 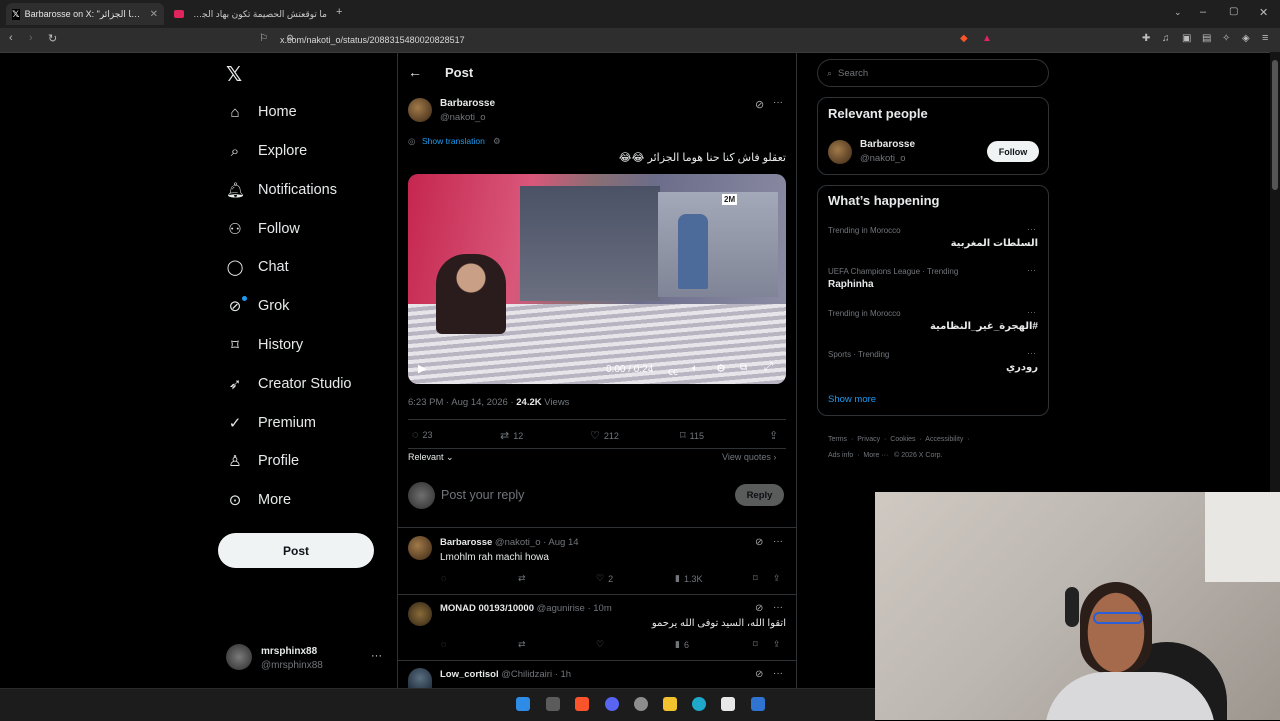 What do you see at coordinates (422, 368) in the screenshot?
I see `play-icon: ▶` at bounding box center [422, 368].